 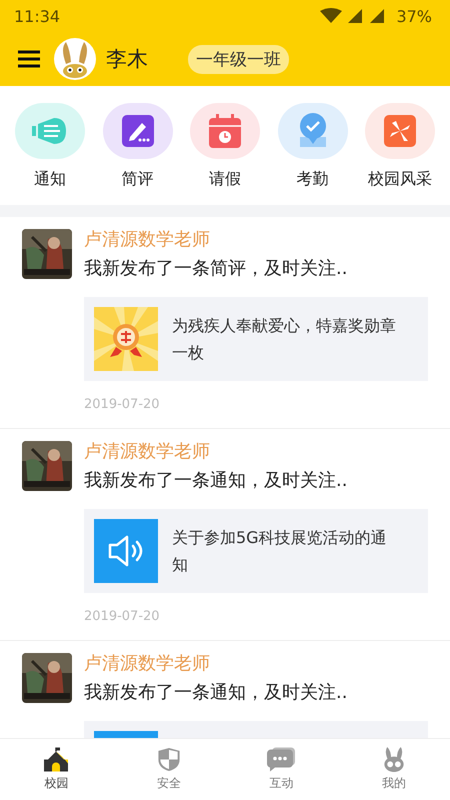 I want to click on user-name: 李木, so click(x=127, y=59).